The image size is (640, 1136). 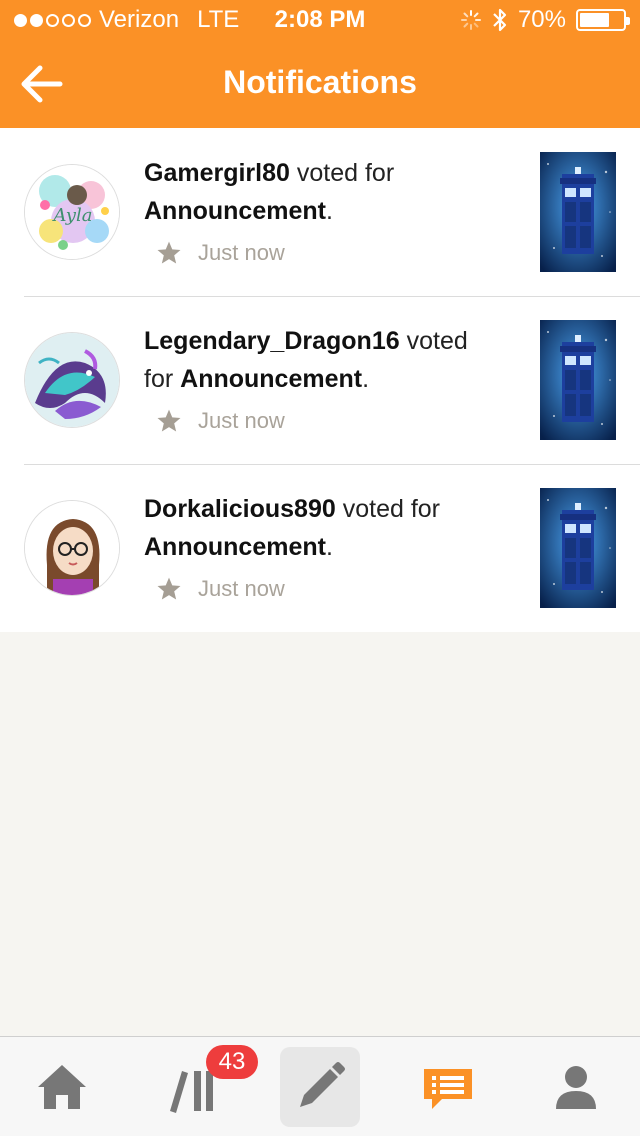 I want to click on tab-home, so click(x=62, y=1087).